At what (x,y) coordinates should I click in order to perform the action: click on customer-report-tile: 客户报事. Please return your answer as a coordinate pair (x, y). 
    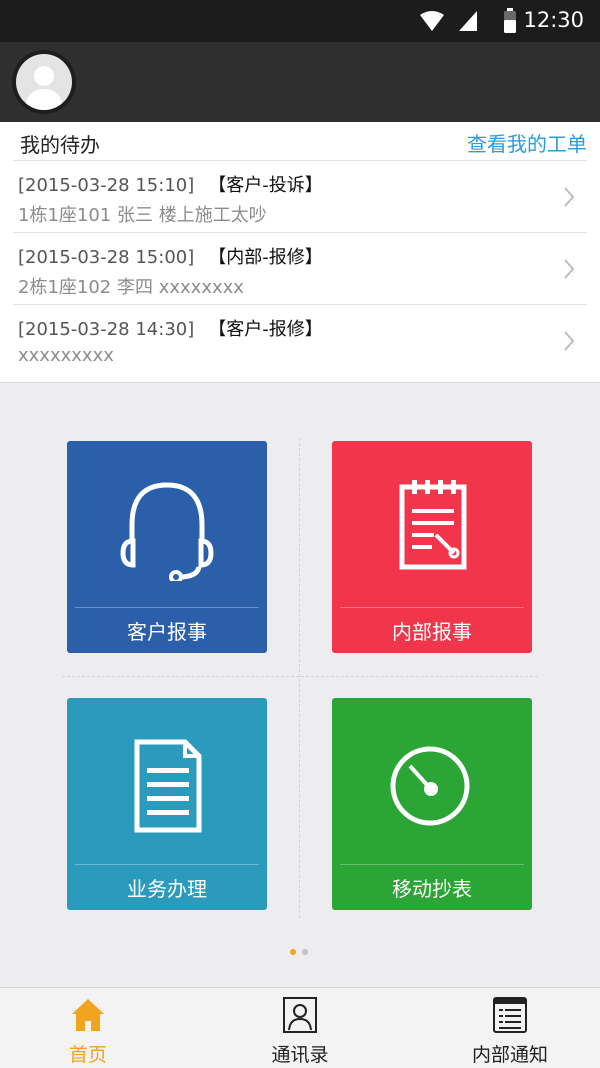
    Looking at the image, I should click on (167, 547).